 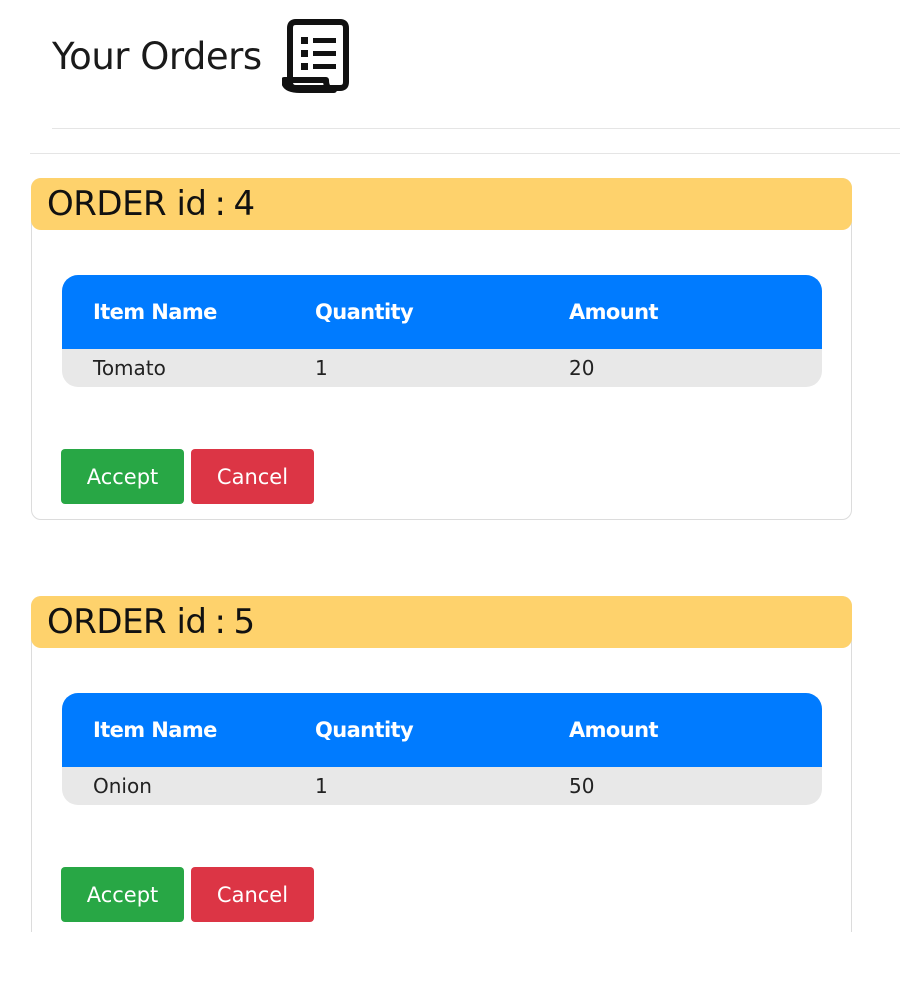 I want to click on order-items-table: Item Name Quantity Amount Tomato 1 20, so click(x=442, y=331).